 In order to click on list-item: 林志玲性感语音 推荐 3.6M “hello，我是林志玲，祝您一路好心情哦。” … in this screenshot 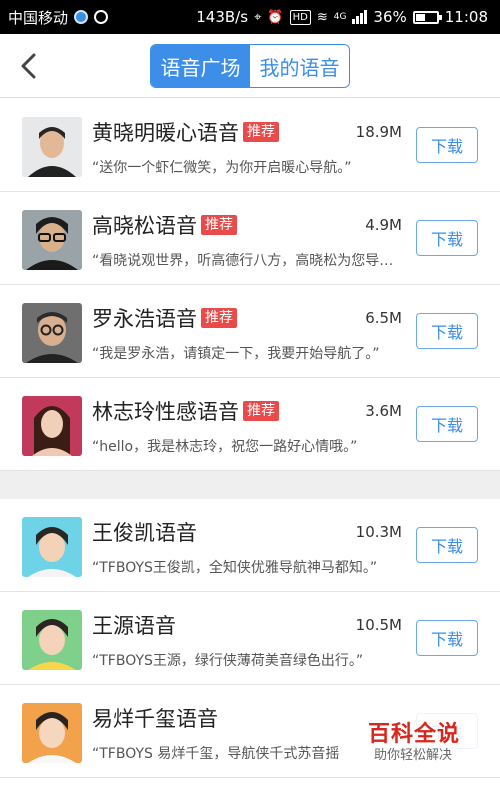, I will do `click(250, 424)`.